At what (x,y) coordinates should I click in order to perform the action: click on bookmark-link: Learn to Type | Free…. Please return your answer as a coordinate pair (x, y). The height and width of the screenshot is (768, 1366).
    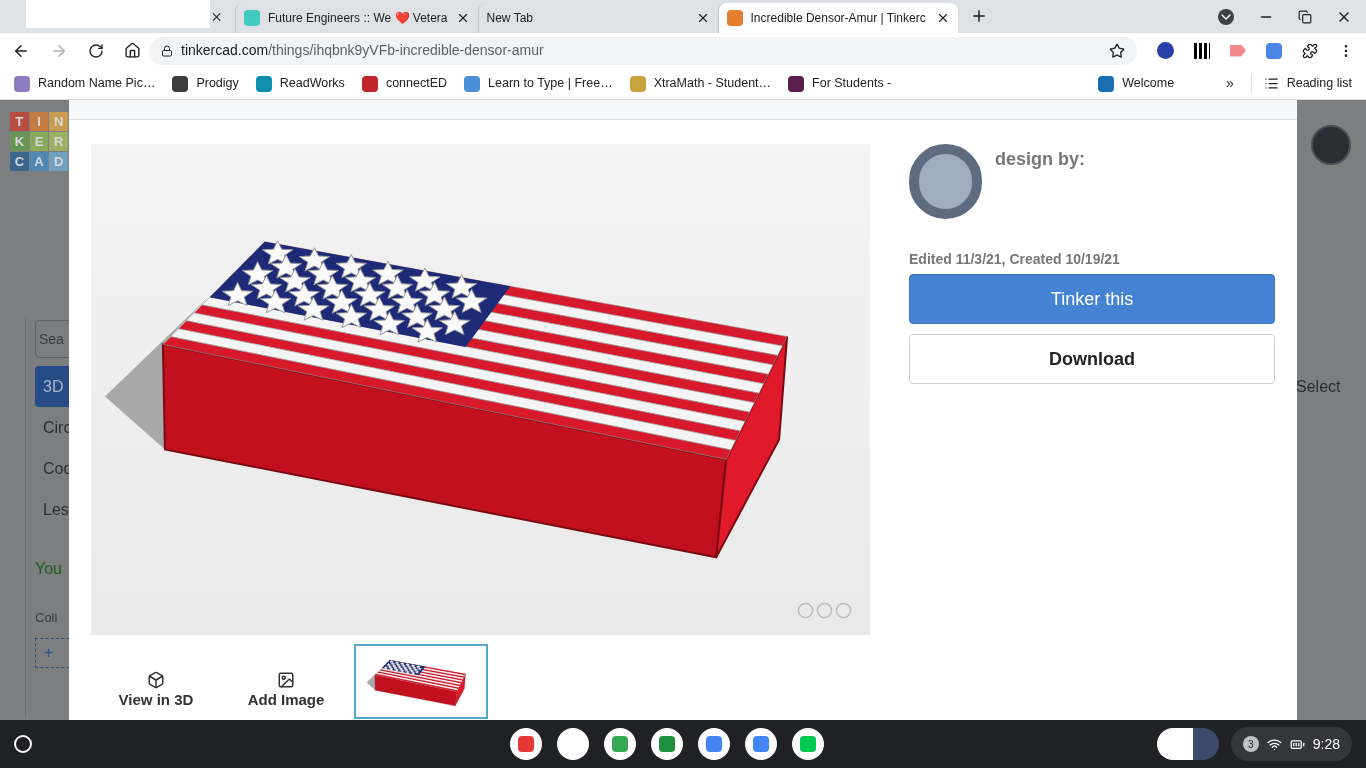
    Looking at the image, I should click on (538, 83).